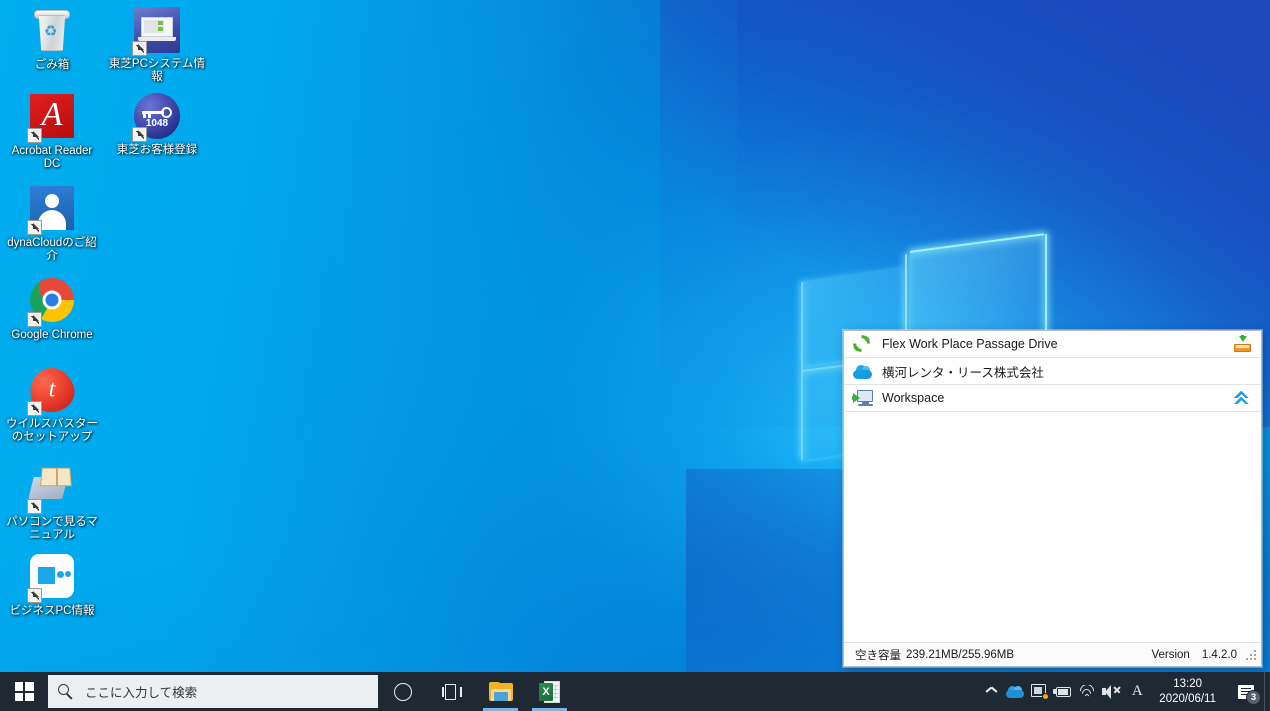 The height and width of the screenshot is (711, 1270). What do you see at coordinates (635, 691) in the screenshot?
I see `taskbar: ここに入力して検索 X A 13:20 2020/06/11 3` at bounding box center [635, 691].